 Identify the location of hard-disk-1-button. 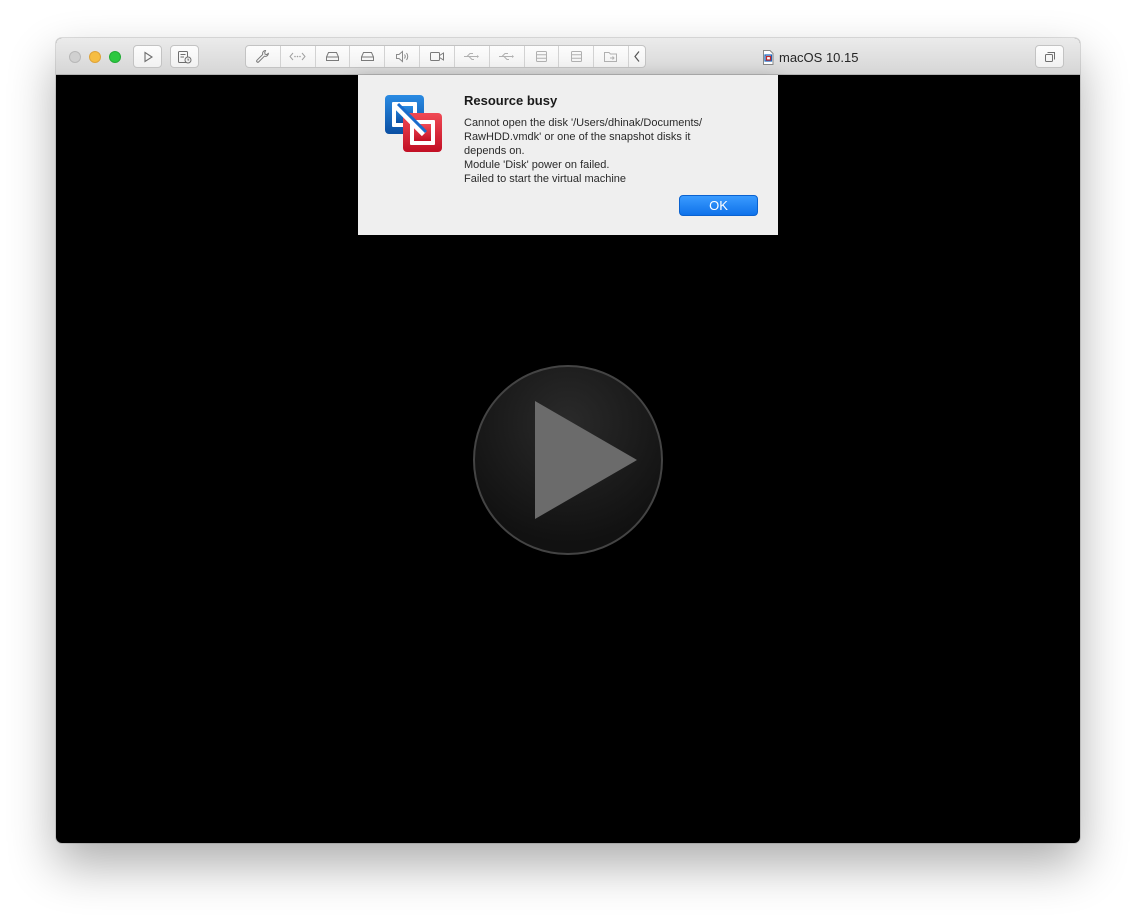
(333, 56).